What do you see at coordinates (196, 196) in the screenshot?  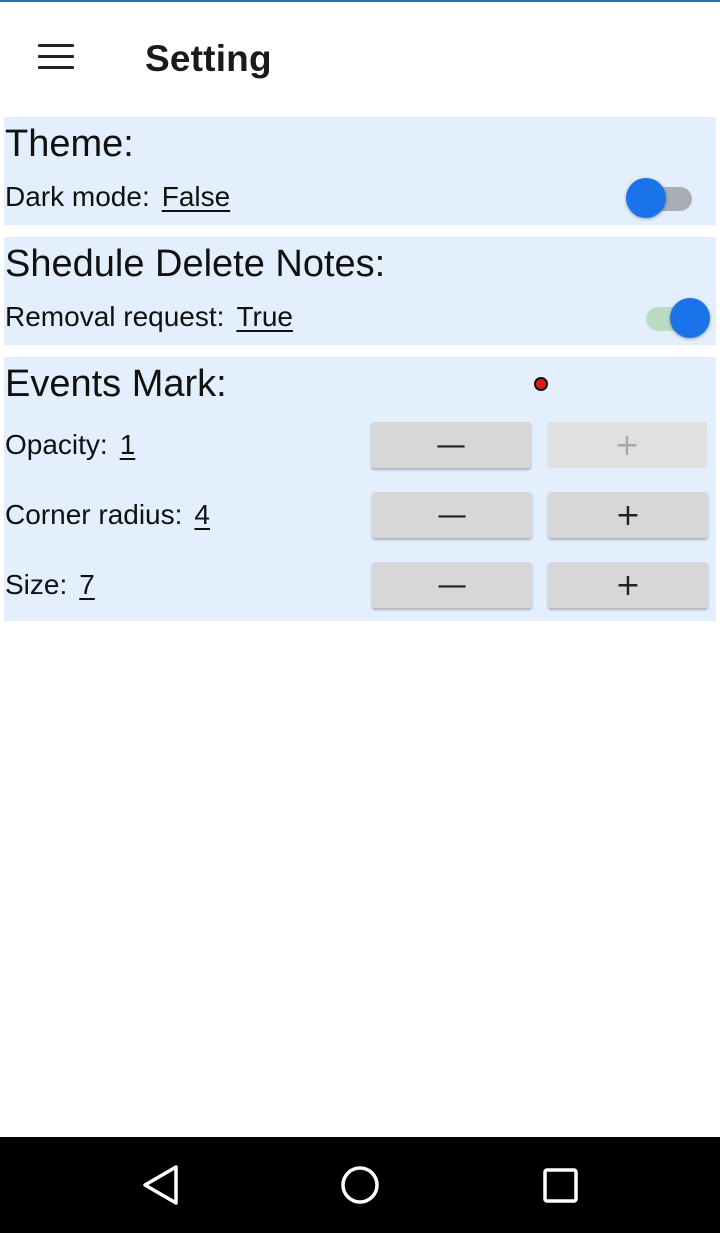 I see `dark-mode-value: False` at bounding box center [196, 196].